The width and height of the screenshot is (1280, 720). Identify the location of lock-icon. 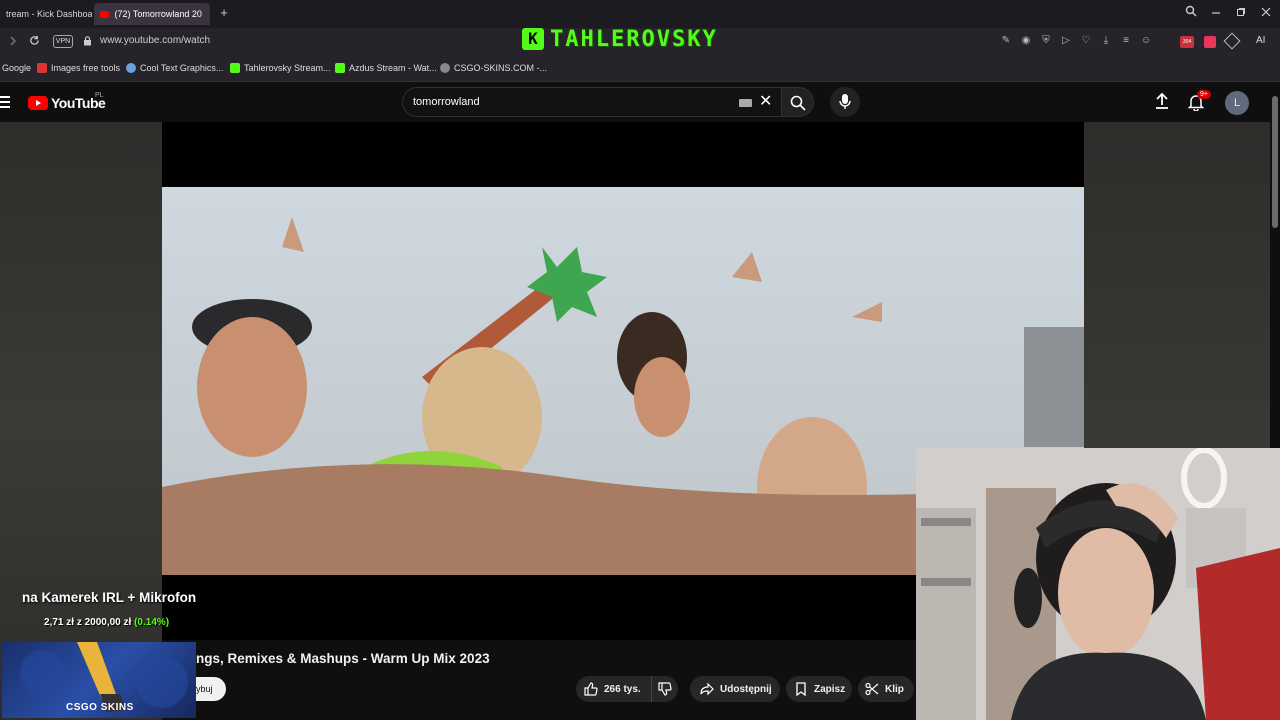
(87, 42).